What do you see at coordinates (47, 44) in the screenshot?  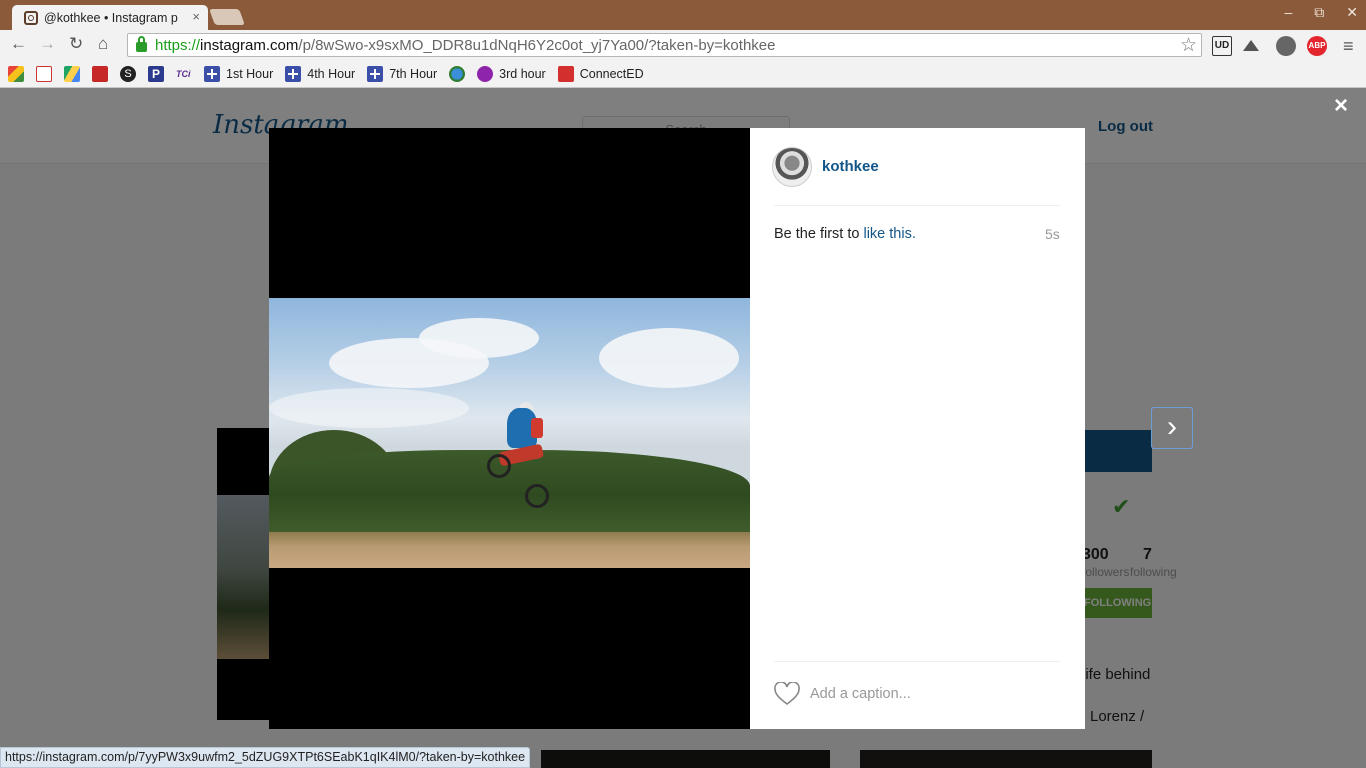 I see `forward-arrow-icon: →` at bounding box center [47, 44].